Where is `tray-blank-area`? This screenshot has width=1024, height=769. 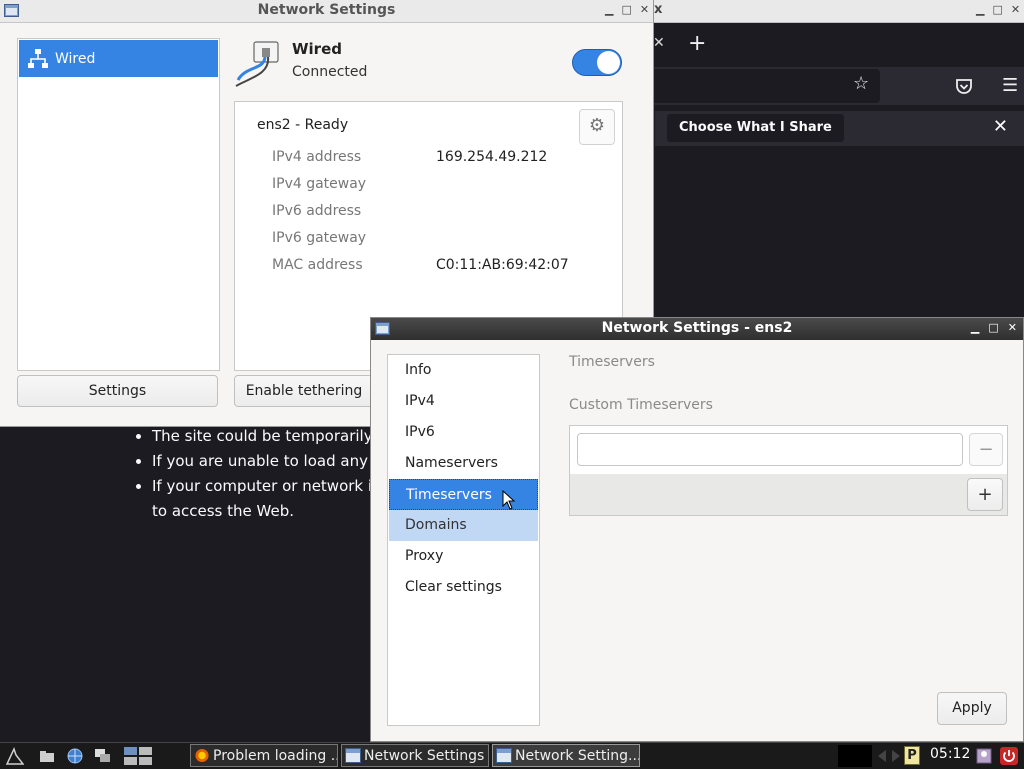 tray-blank-area is located at coordinates (855, 756).